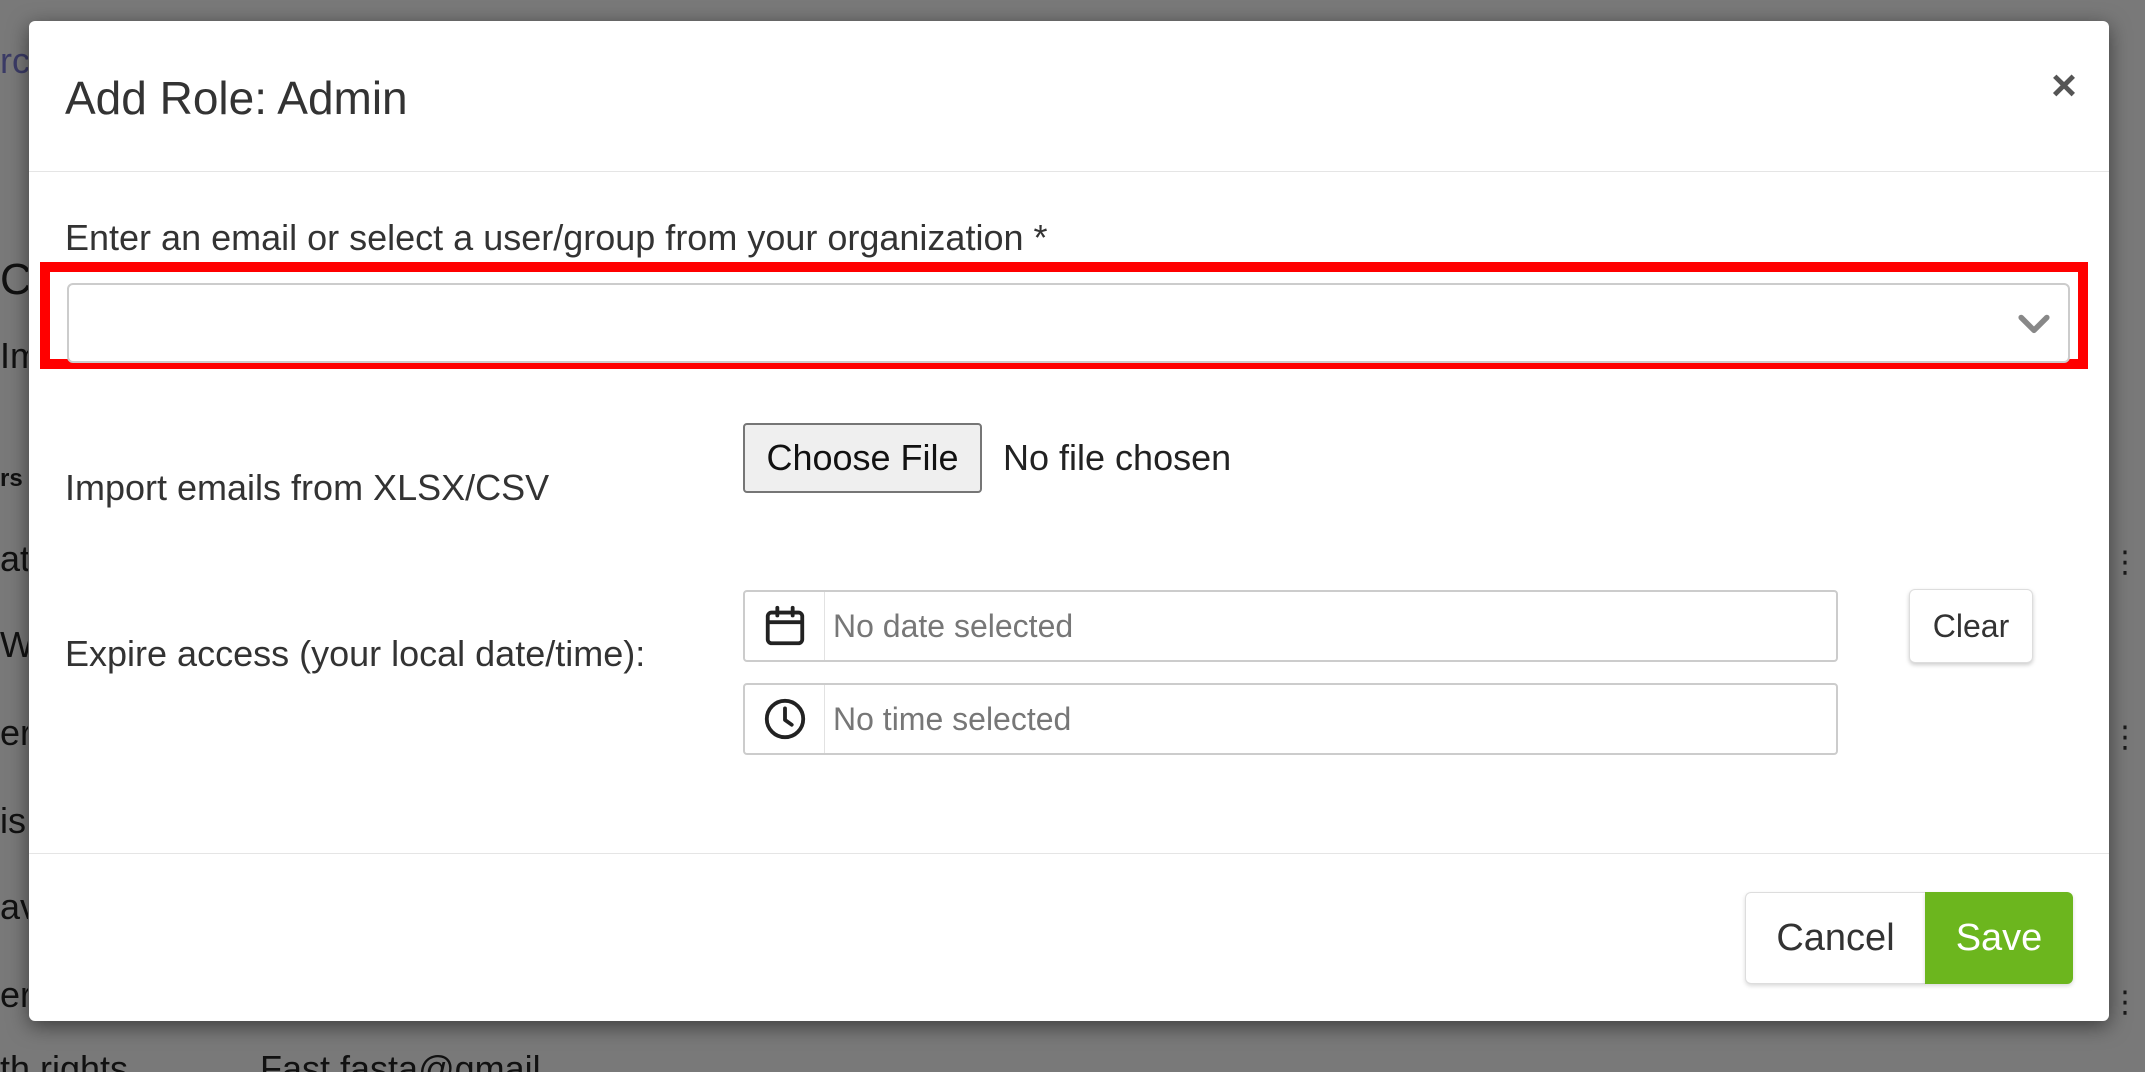  Describe the element at coordinates (307, 487) in the screenshot. I see `import-label: Import emails from XLSX/CSV` at that location.